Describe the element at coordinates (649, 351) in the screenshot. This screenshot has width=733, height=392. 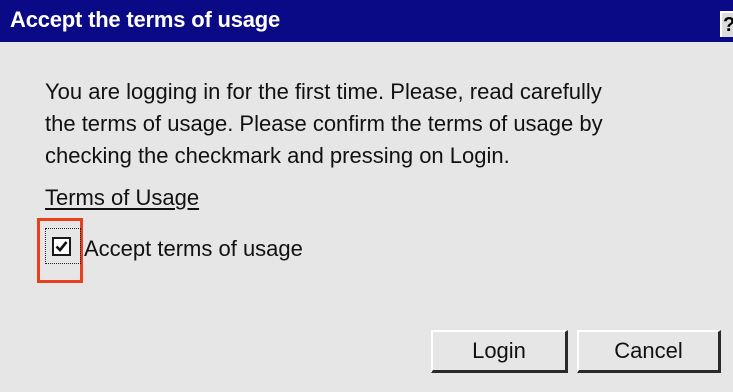
I see `cancel-button: Cancel` at that location.